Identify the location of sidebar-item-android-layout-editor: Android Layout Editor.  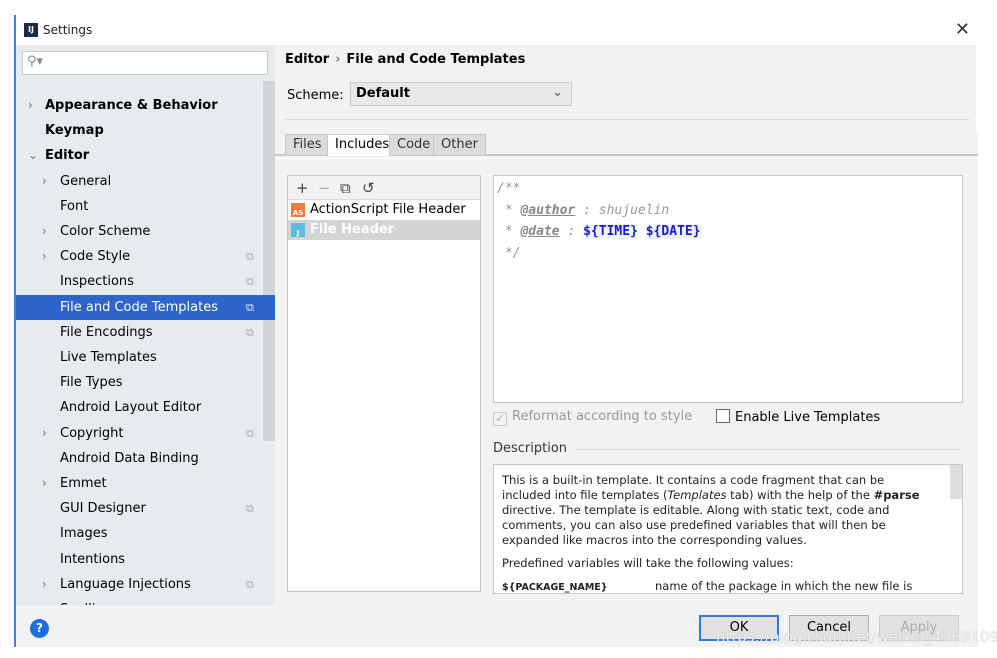
(145, 407).